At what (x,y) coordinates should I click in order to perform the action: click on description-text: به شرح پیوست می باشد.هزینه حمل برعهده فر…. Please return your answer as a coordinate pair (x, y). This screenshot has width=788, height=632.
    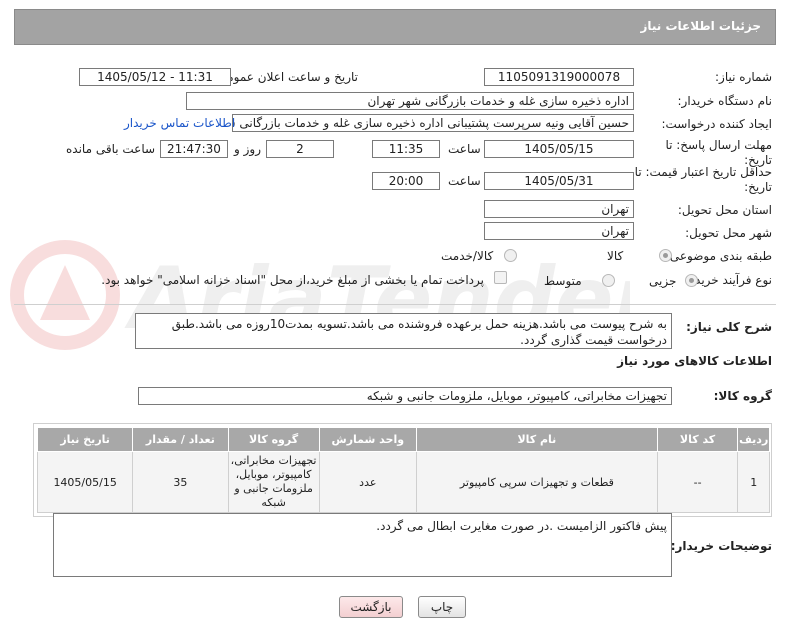
    Looking at the image, I should click on (419, 332).